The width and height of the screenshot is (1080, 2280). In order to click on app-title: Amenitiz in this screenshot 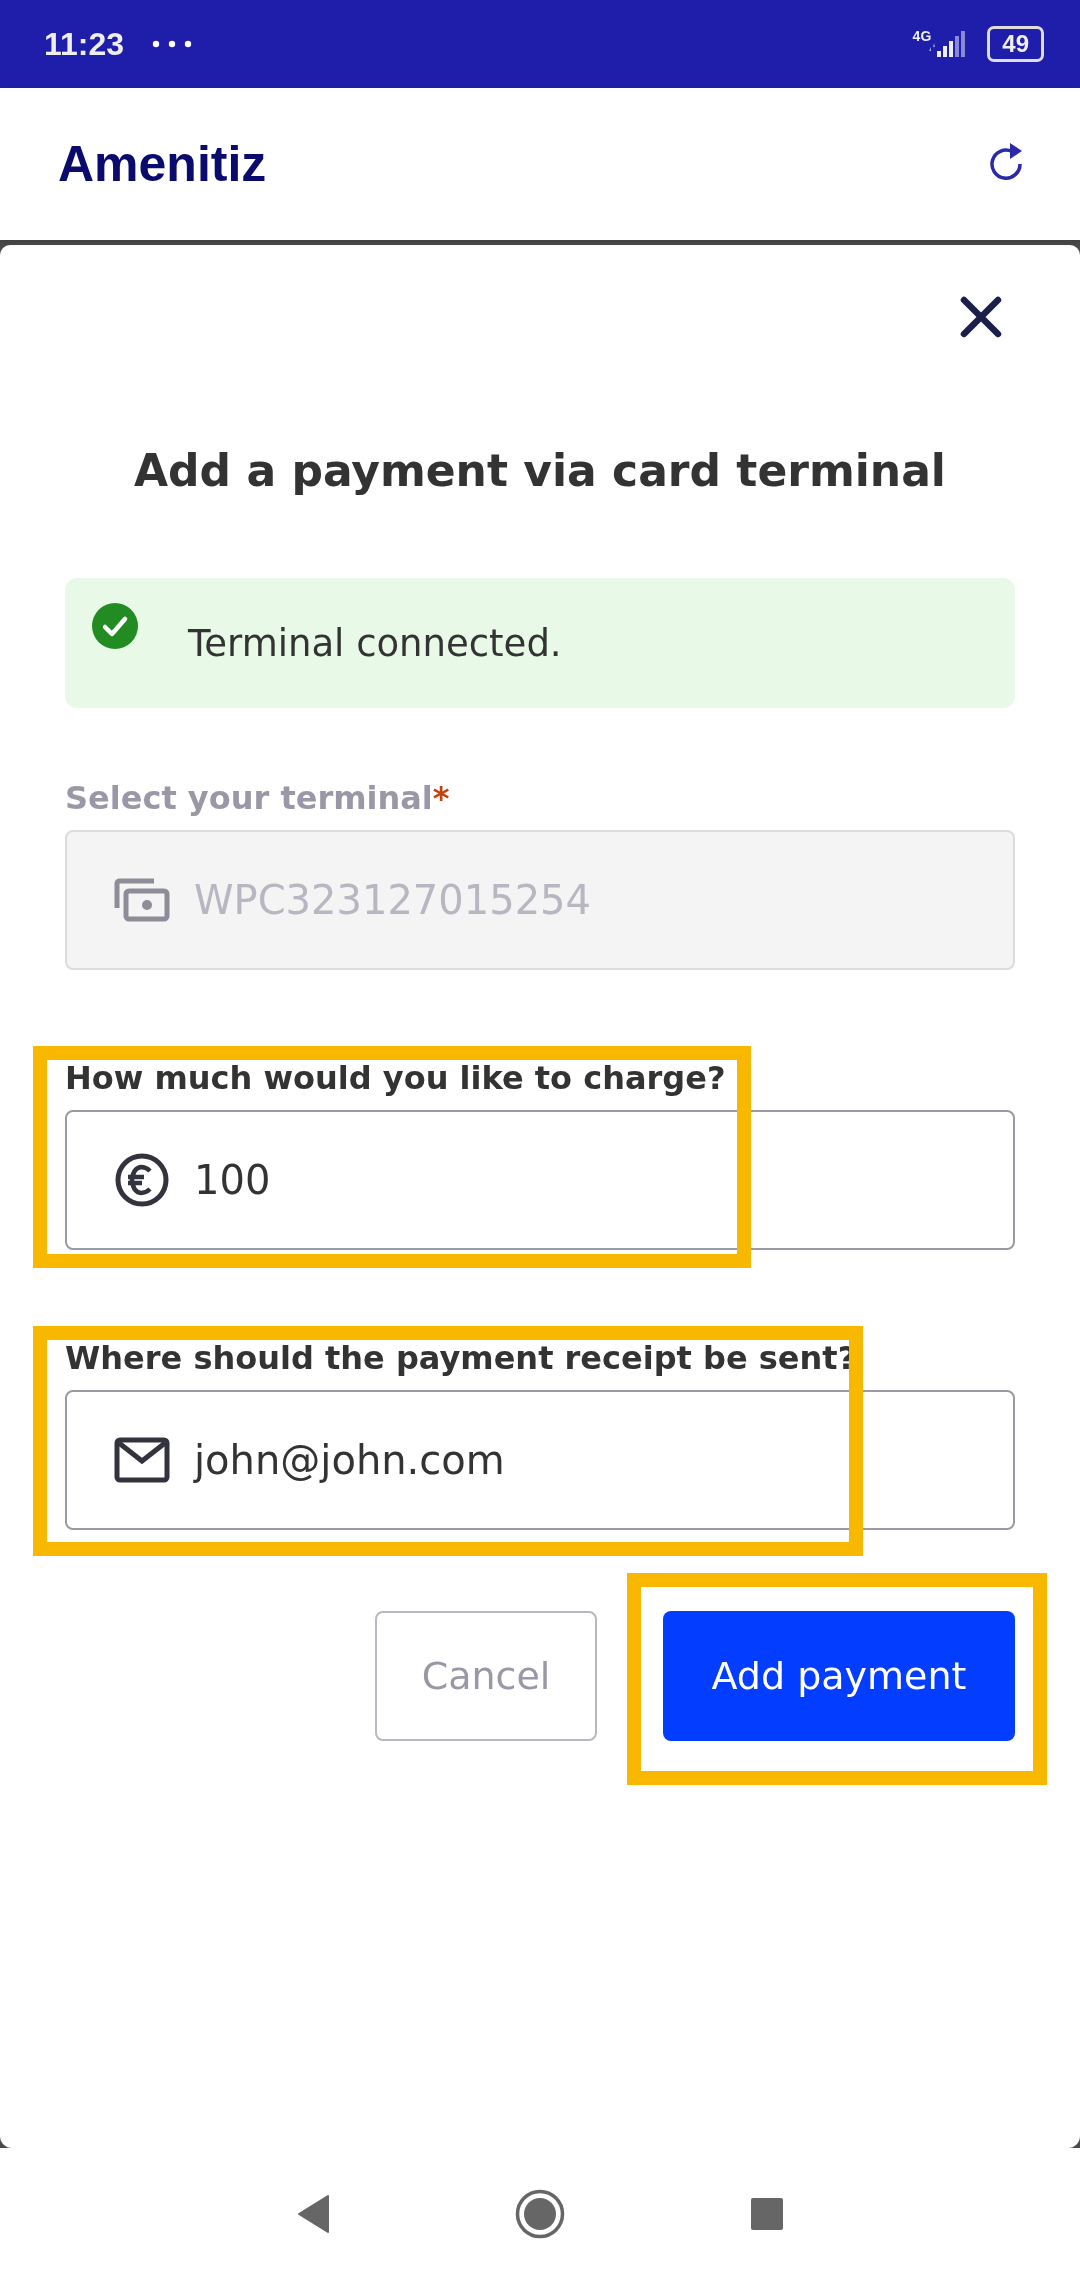, I will do `click(162, 164)`.